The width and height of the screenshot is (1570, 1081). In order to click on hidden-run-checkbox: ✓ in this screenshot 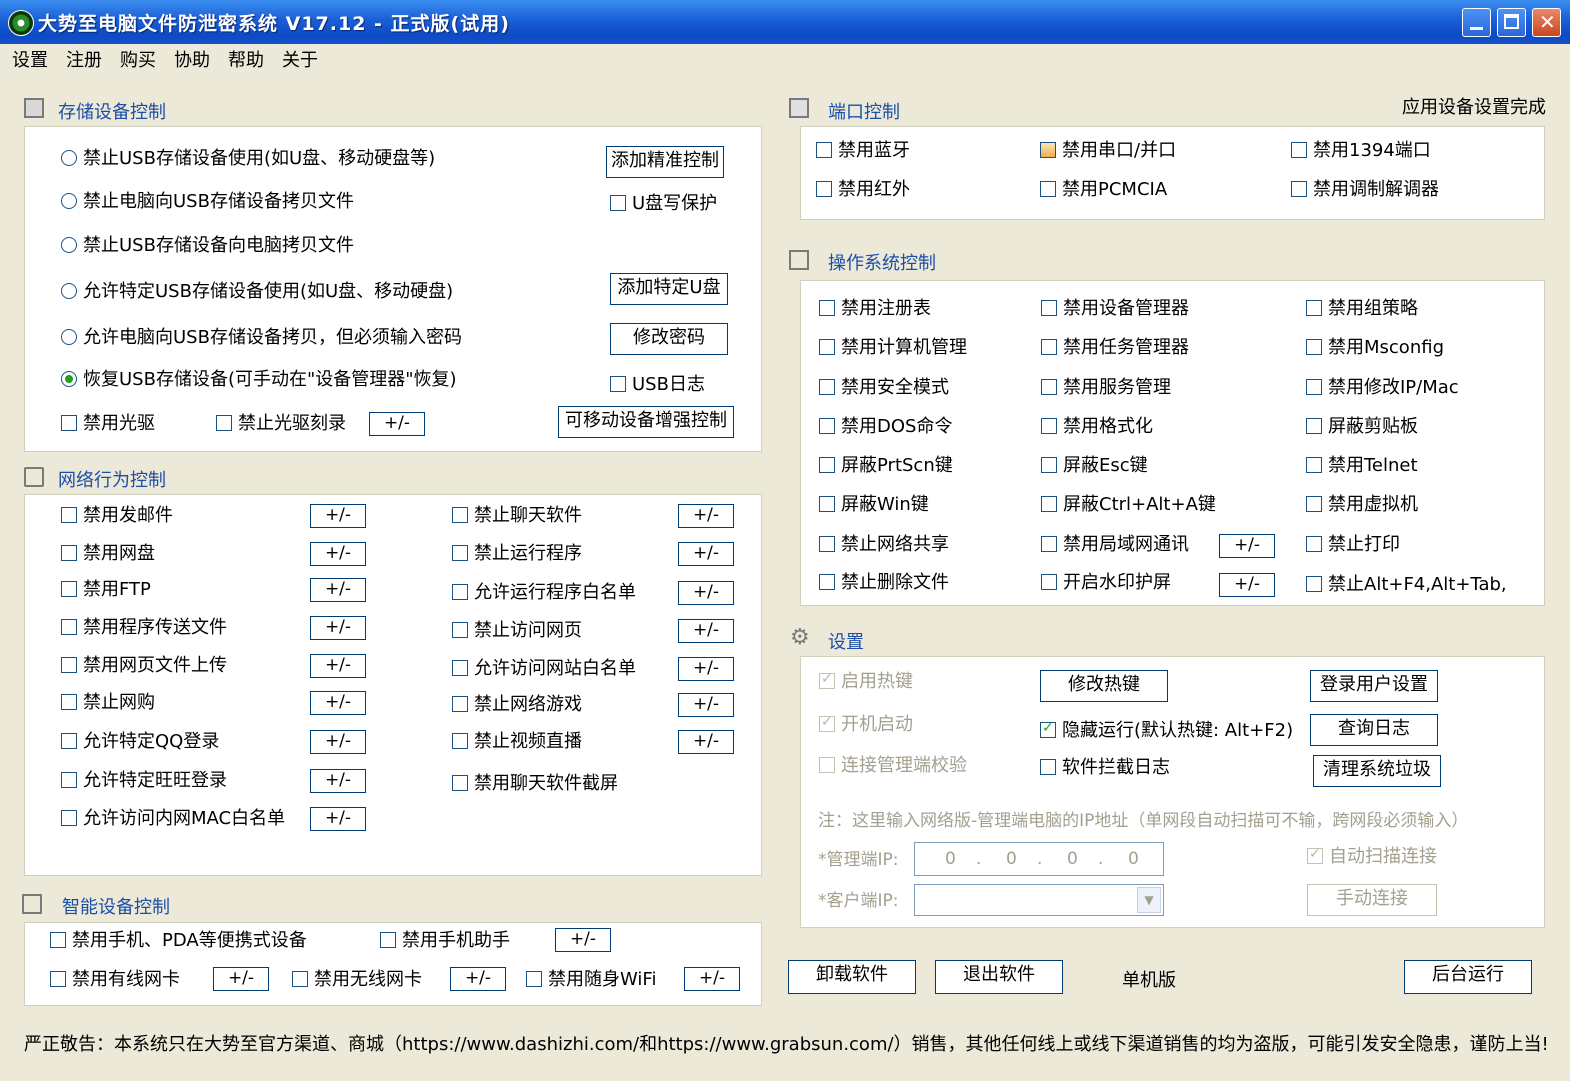, I will do `click(1048, 729)`.